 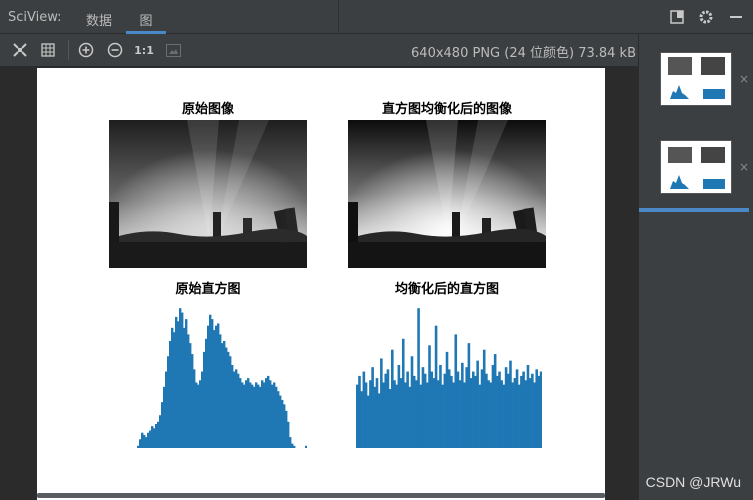 I want to click on tab-image-label: 图, so click(x=146, y=21).